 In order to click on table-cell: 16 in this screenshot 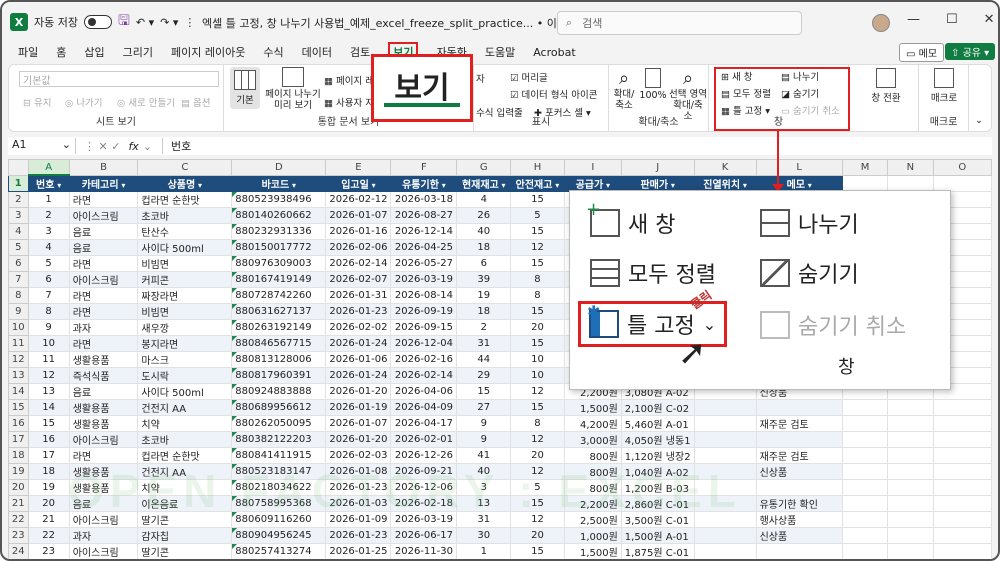, I will do `click(48, 439)`.